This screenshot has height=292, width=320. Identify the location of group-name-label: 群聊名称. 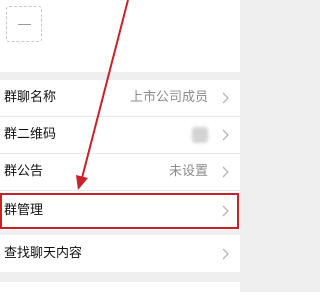
(30, 97).